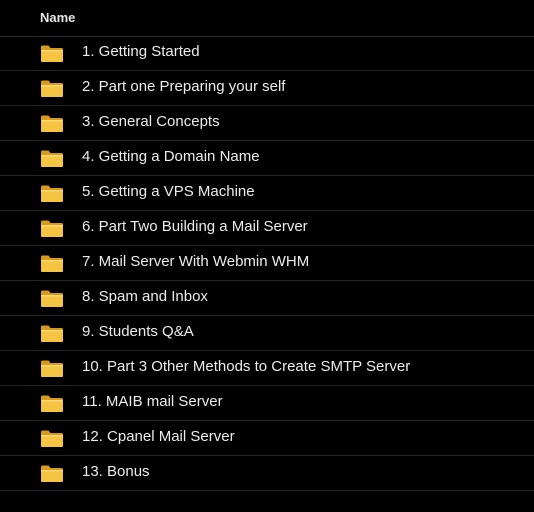  Describe the element at coordinates (267, 403) in the screenshot. I see `list-item: 11. MAIB mail Server` at that location.